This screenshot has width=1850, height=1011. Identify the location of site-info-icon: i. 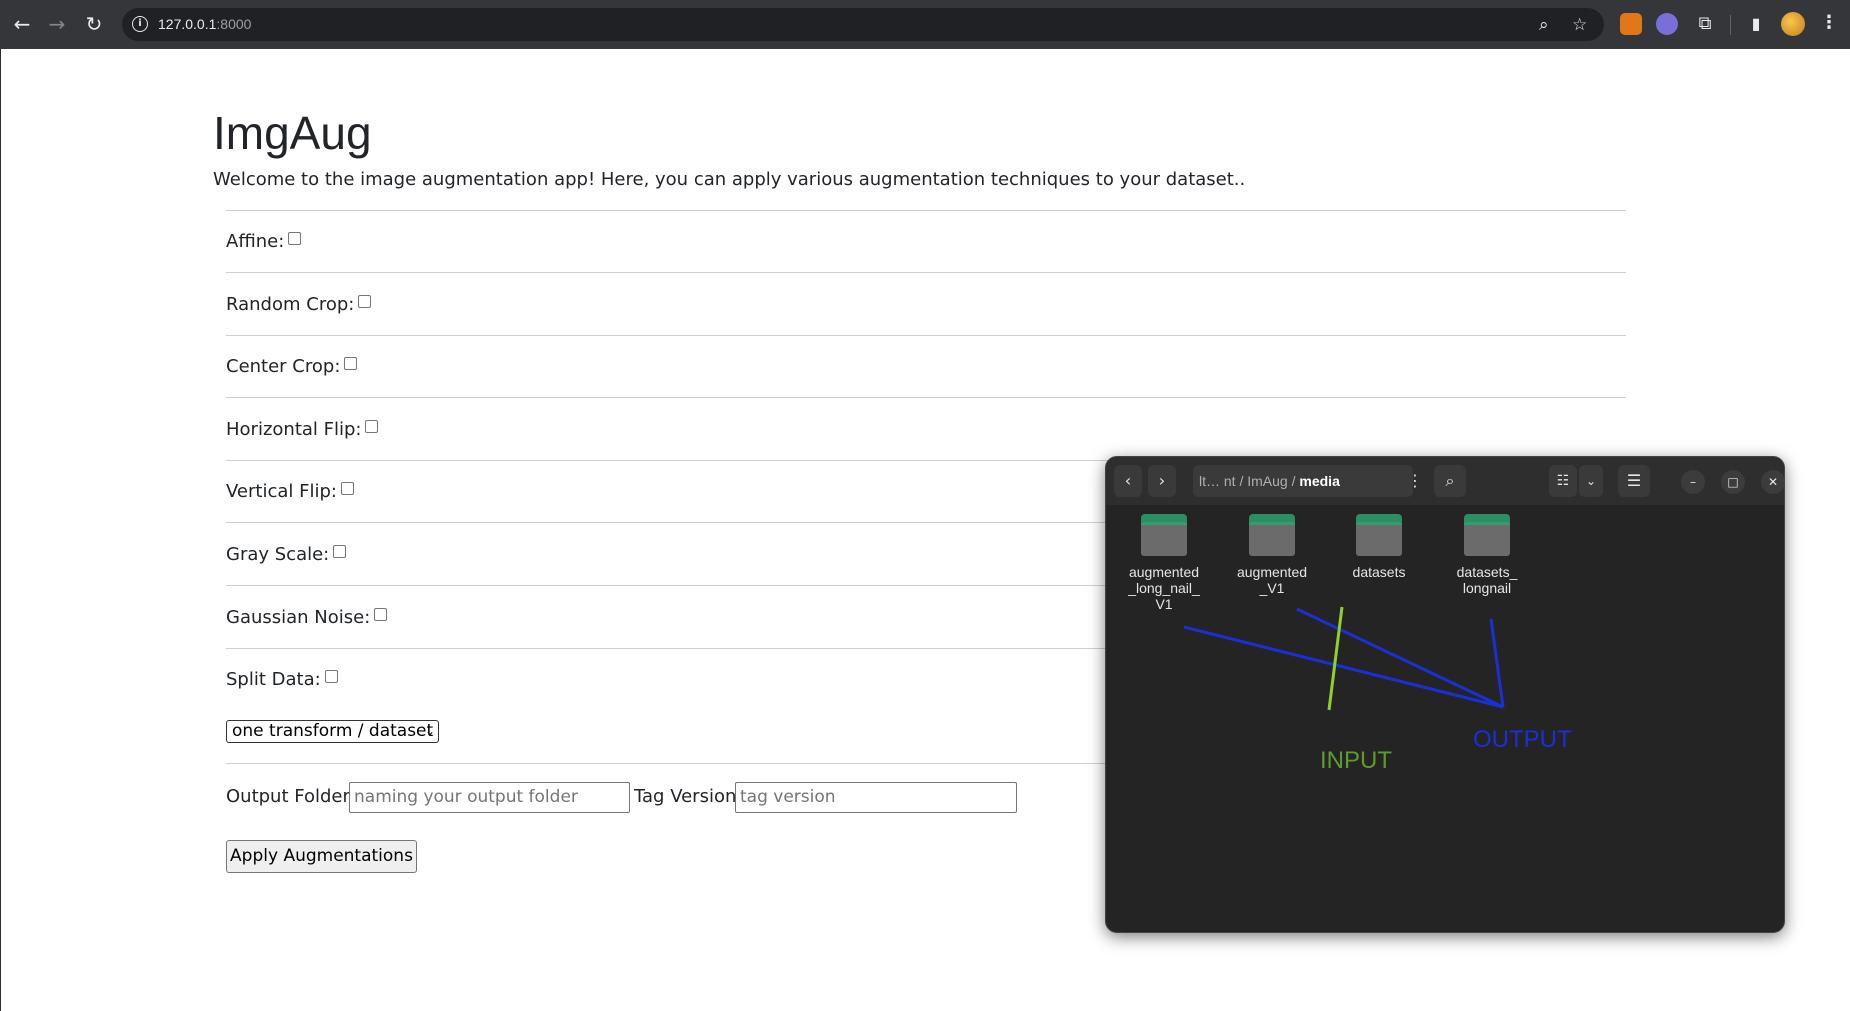
(140, 24).